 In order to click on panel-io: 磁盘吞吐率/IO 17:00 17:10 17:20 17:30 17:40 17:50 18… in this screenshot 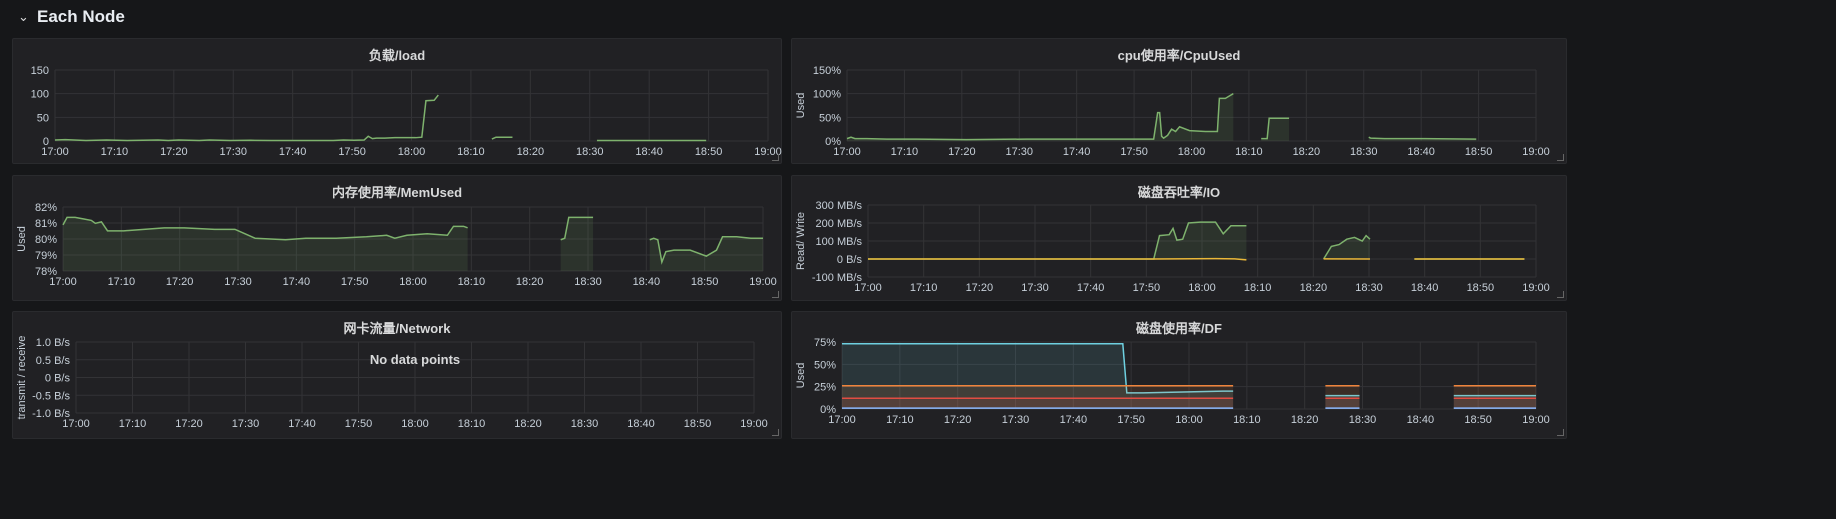, I will do `click(1179, 238)`.